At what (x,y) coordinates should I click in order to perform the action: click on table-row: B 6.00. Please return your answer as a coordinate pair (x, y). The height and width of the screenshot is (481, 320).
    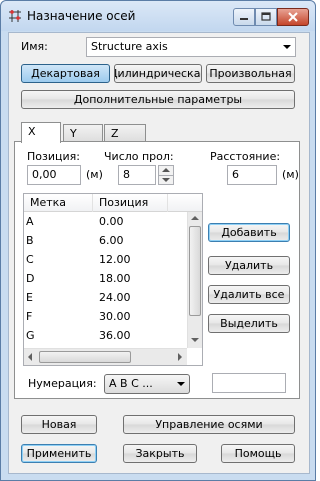
    Looking at the image, I should click on (105, 241).